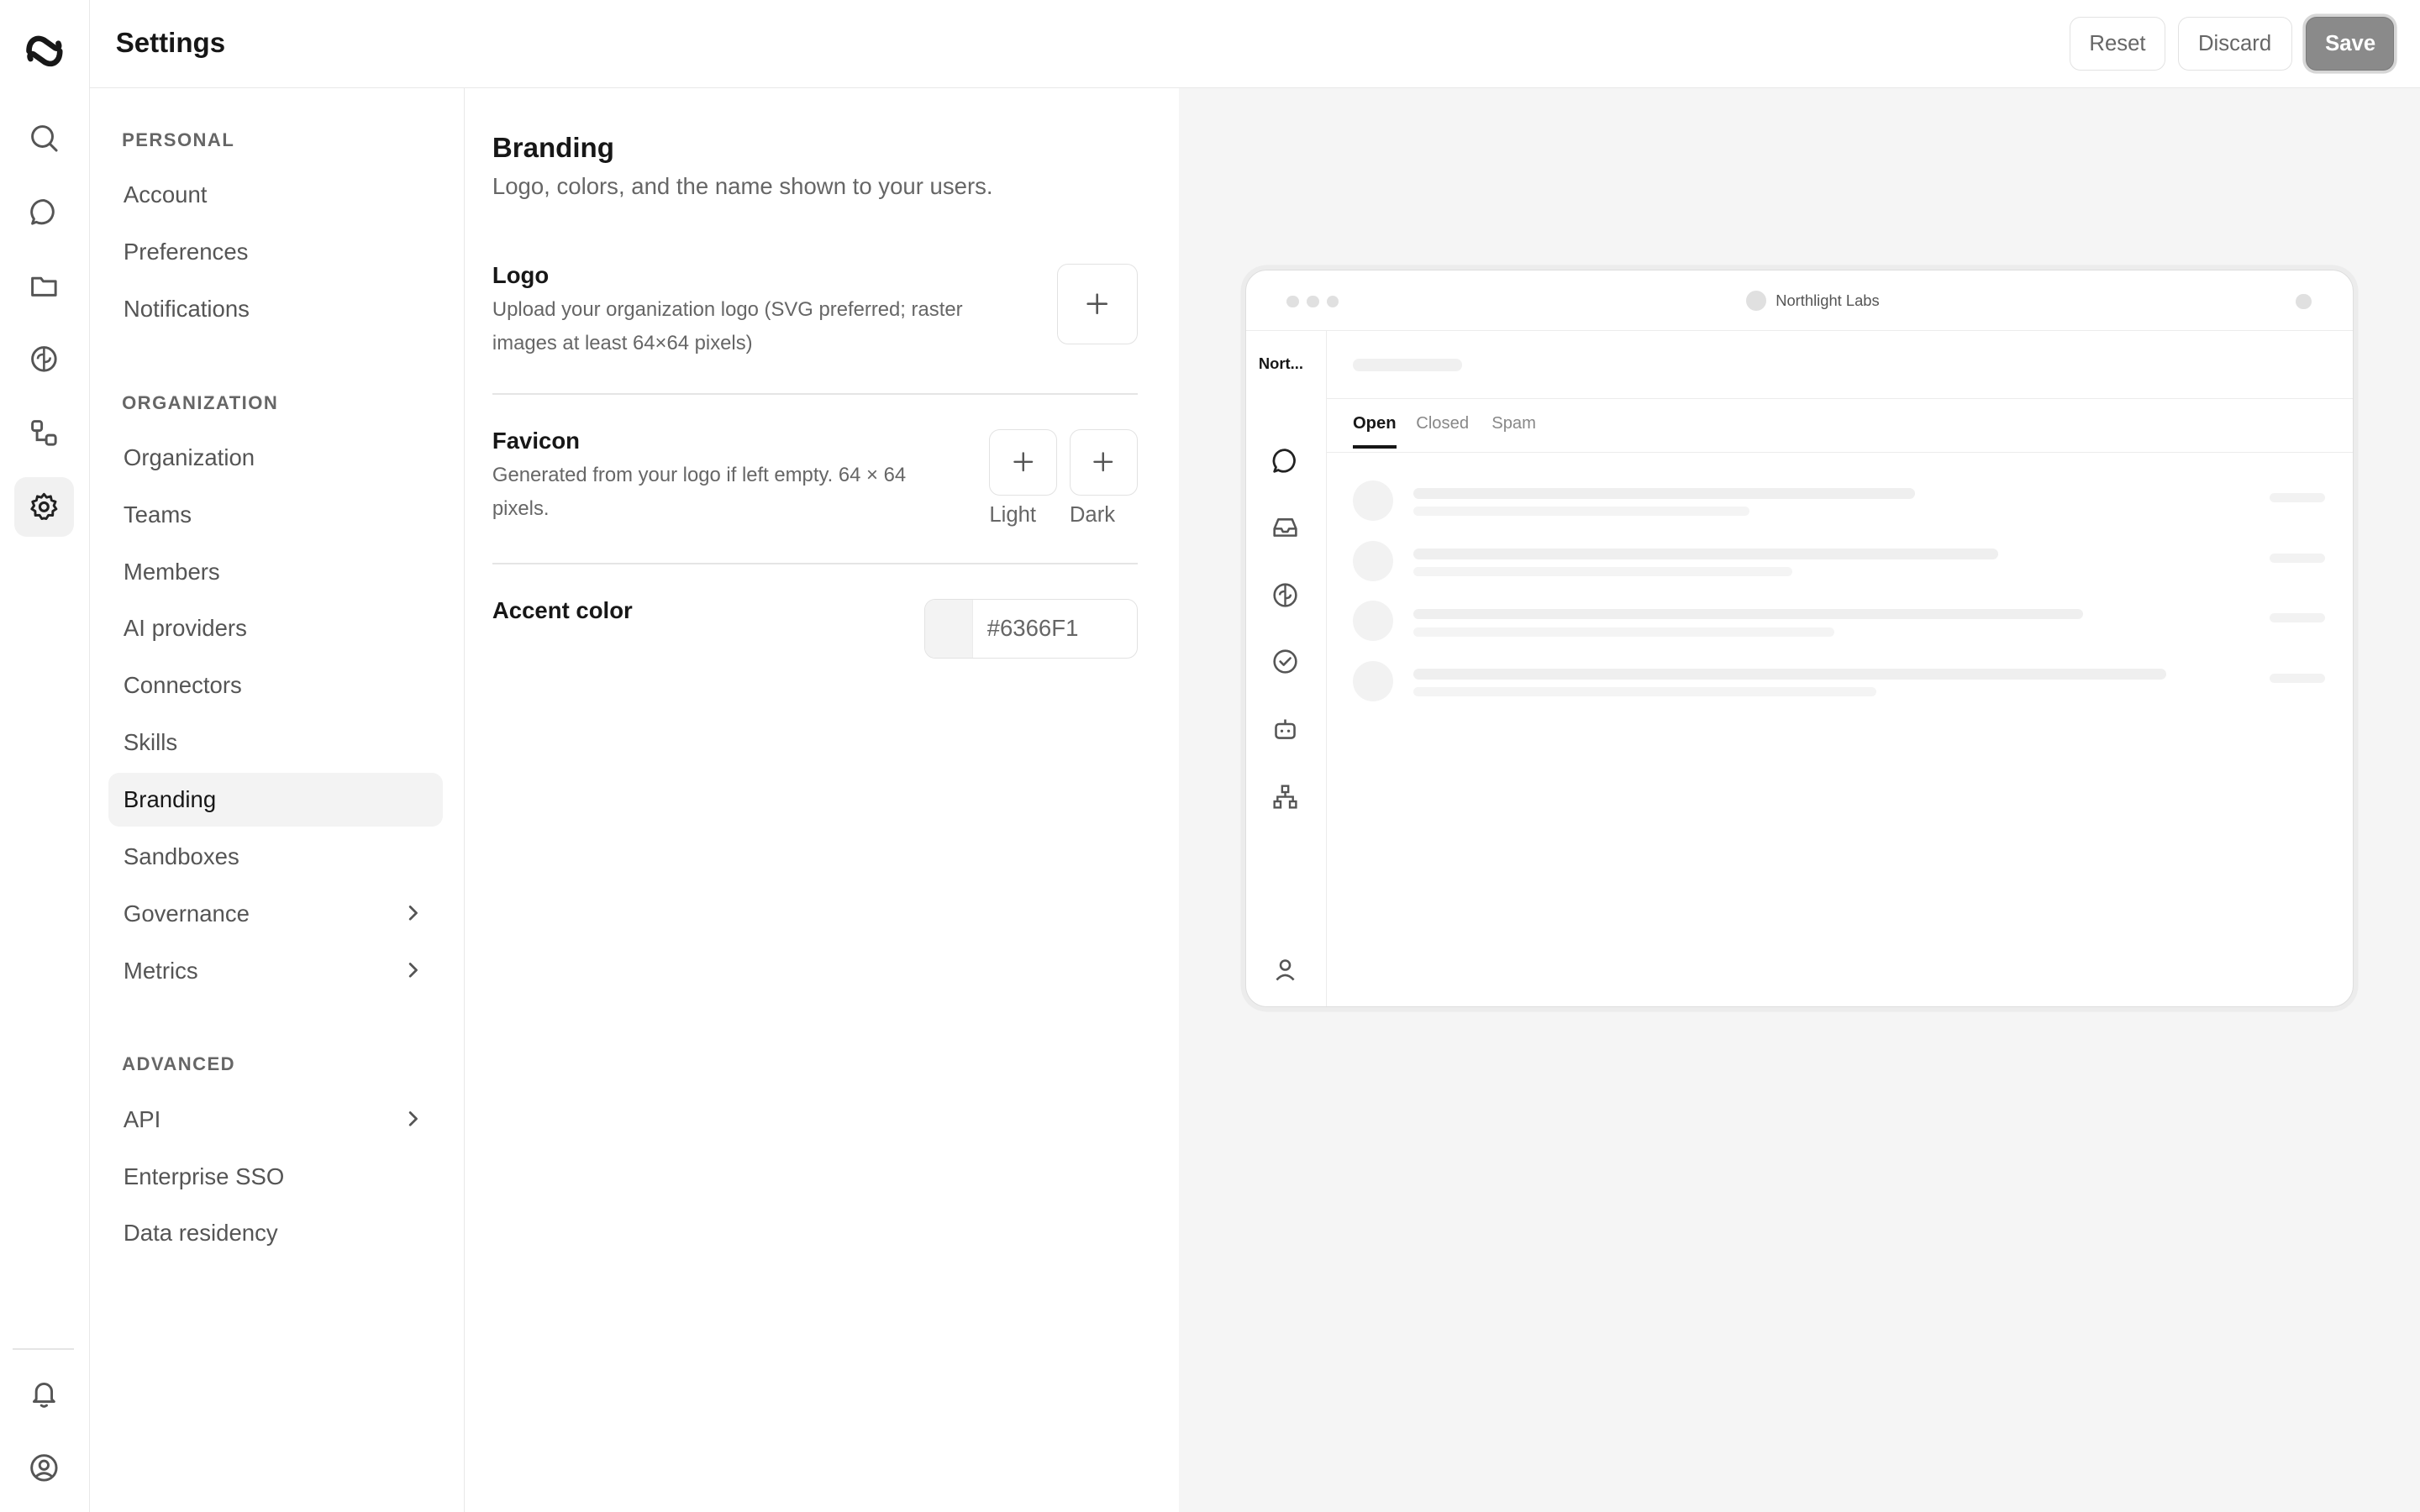 Image resolution: width=2420 pixels, height=1512 pixels. Describe the element at coordinates (276, 1233) in the screenshot. I see `nav-item-data-residency: Data residency` at that location.